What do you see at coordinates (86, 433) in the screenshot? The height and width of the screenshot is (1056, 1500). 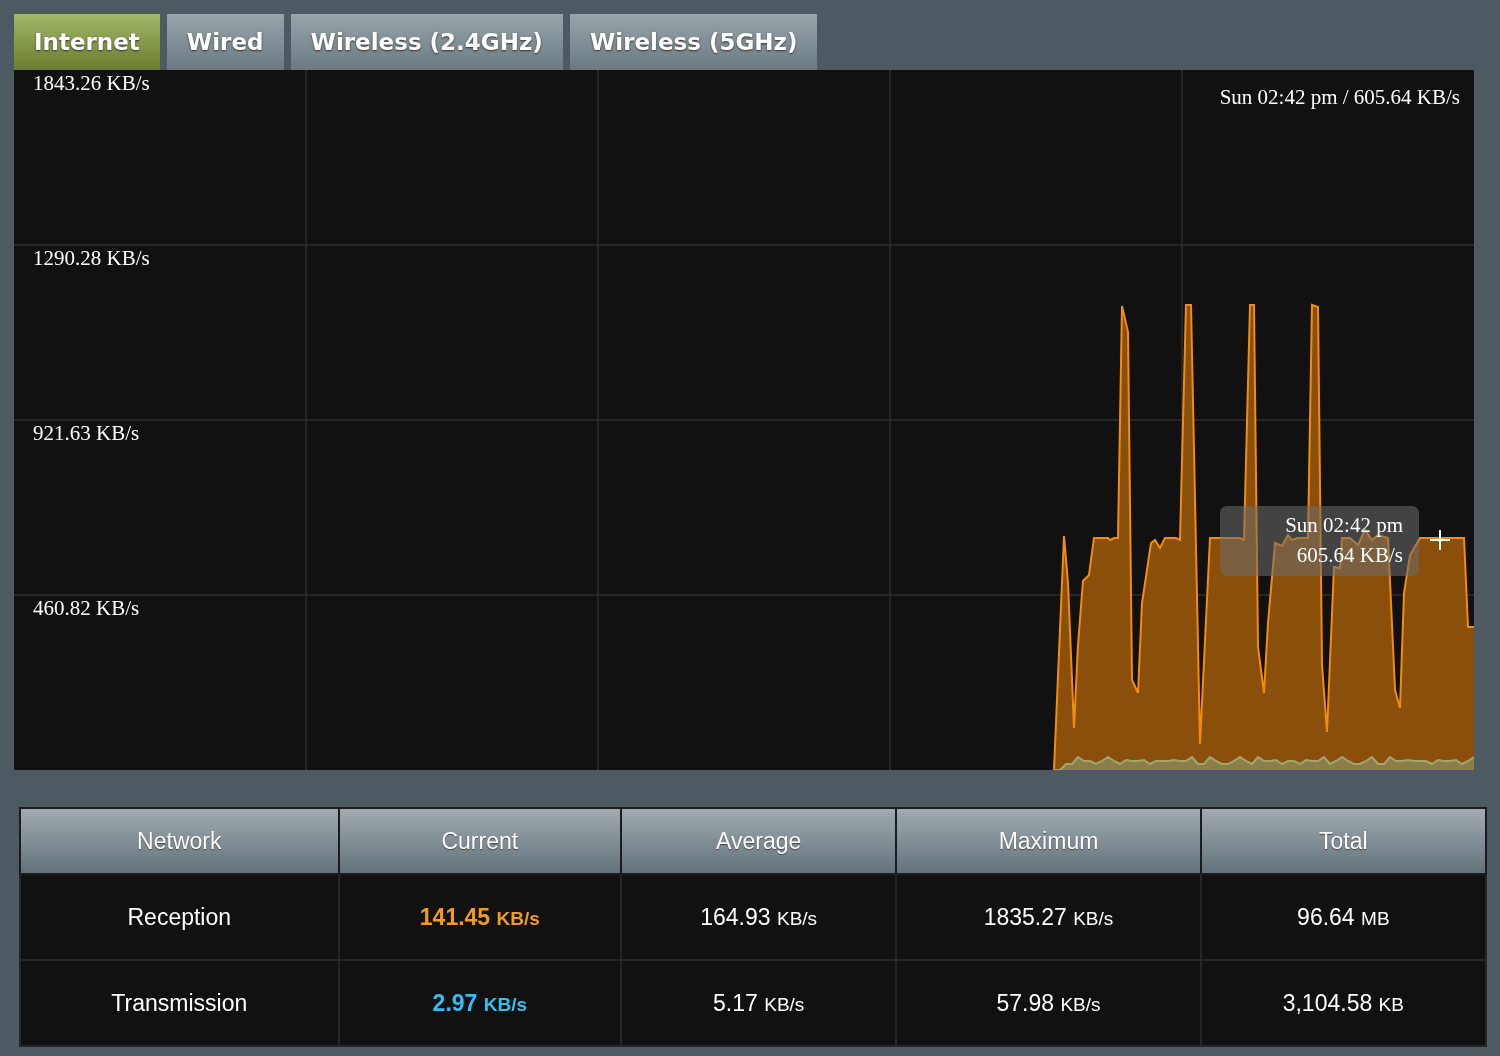 I see `axis-label: 921.63 KB/s` at bounding box center [86, 433].